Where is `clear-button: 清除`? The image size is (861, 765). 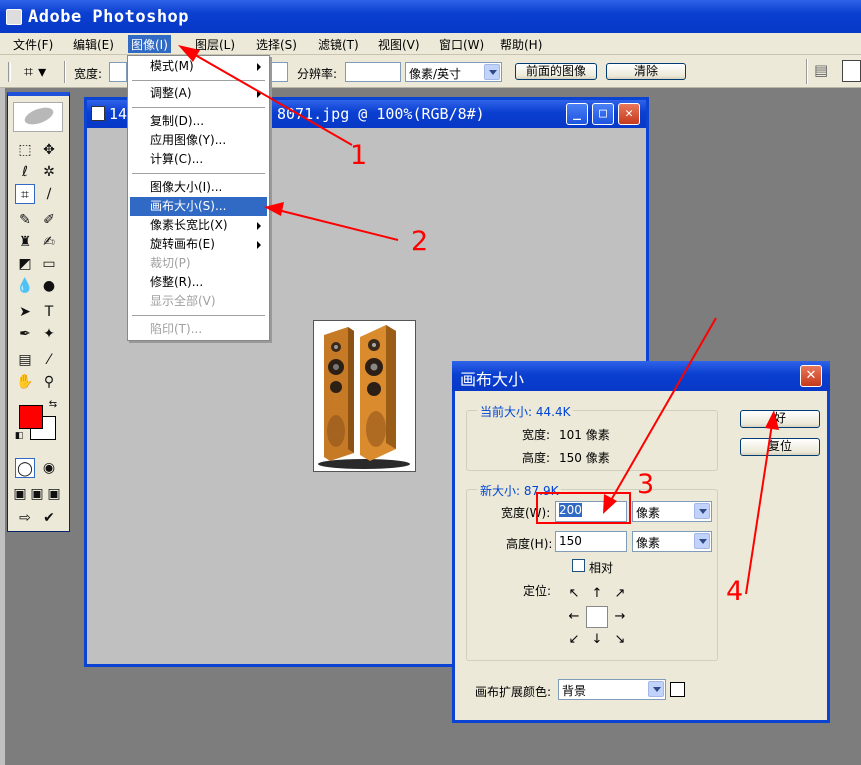
clear-button: 清除 is located at coordinates (646, 71).